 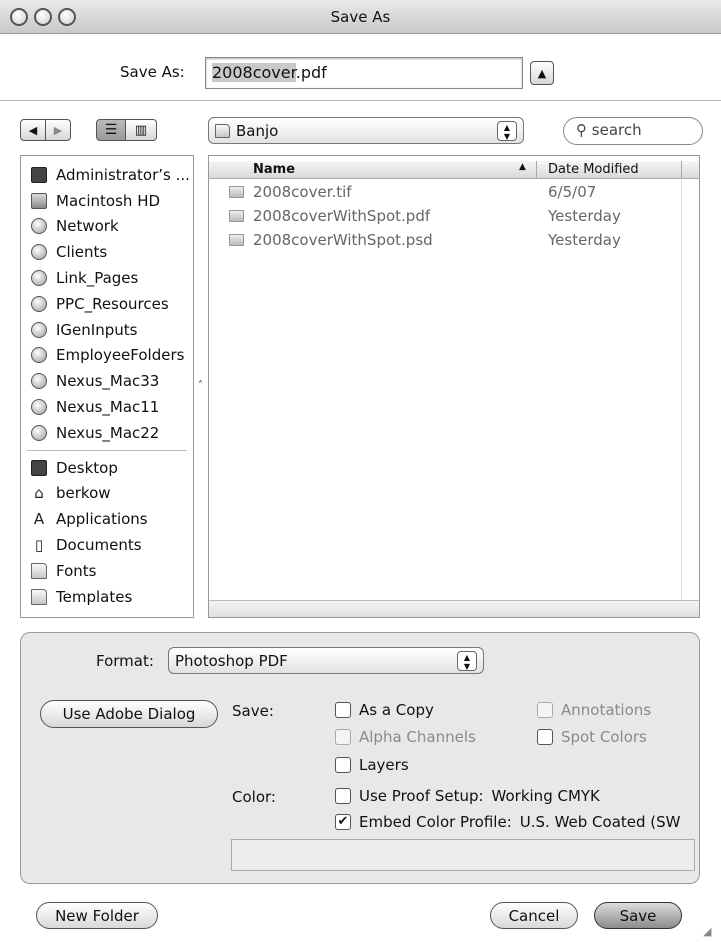 I want to click on color-profile-value: U.S. Web Coated (SW, so click(x=600, y=822).